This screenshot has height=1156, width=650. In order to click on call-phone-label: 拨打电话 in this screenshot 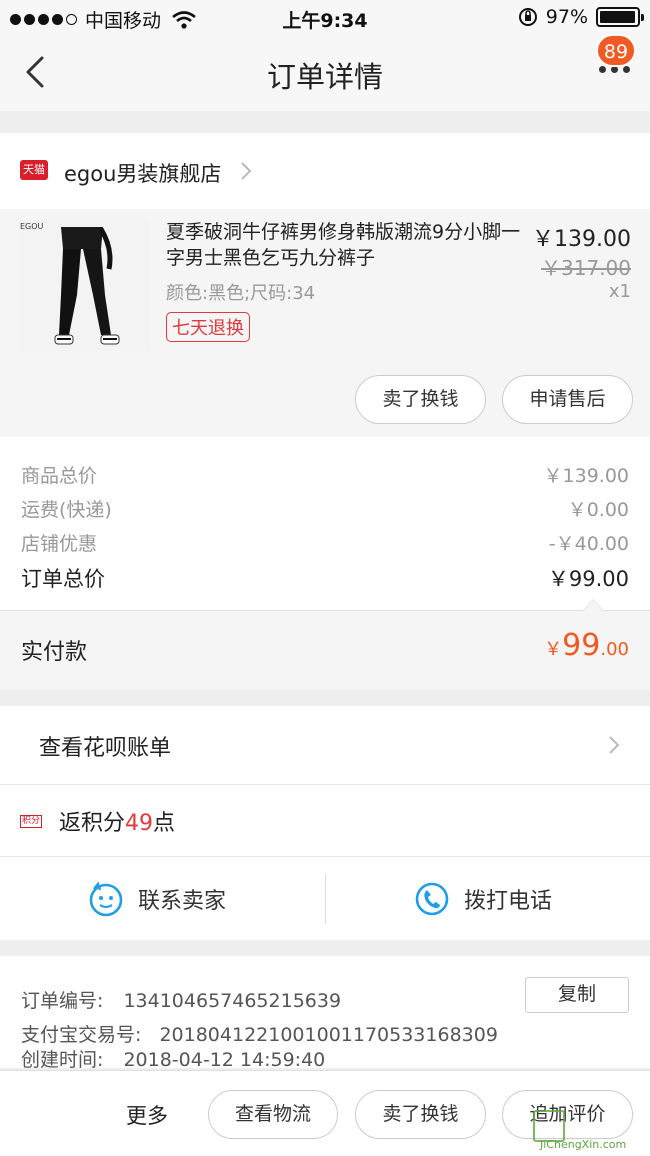, I will do `click(508, 901)`.